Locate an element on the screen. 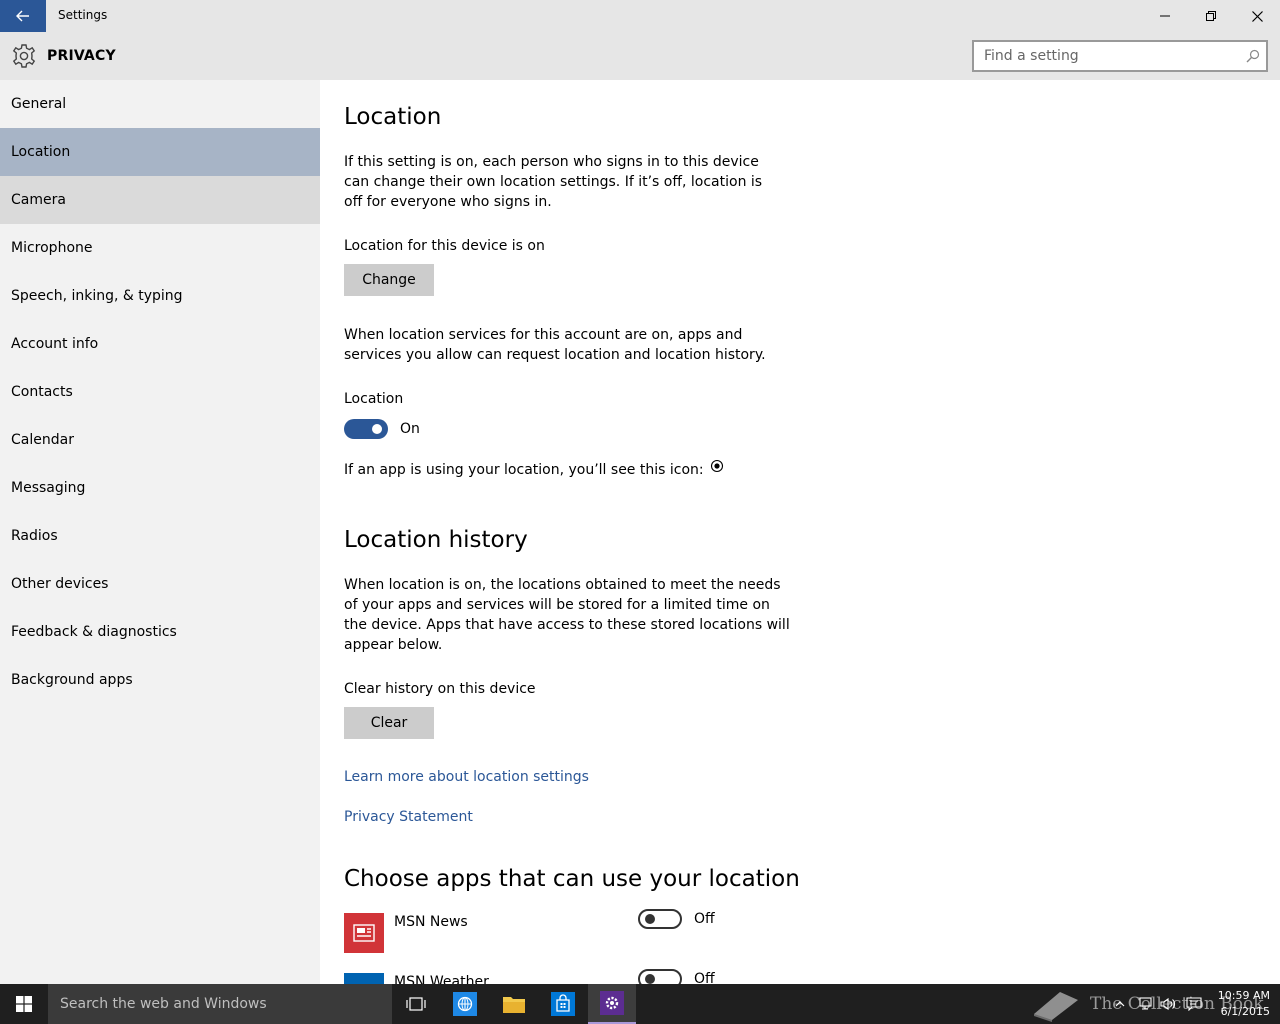 The width and height of the screenshot is (1280, 1024). msn-weather-app-icon is located at coordinates (364, 978).